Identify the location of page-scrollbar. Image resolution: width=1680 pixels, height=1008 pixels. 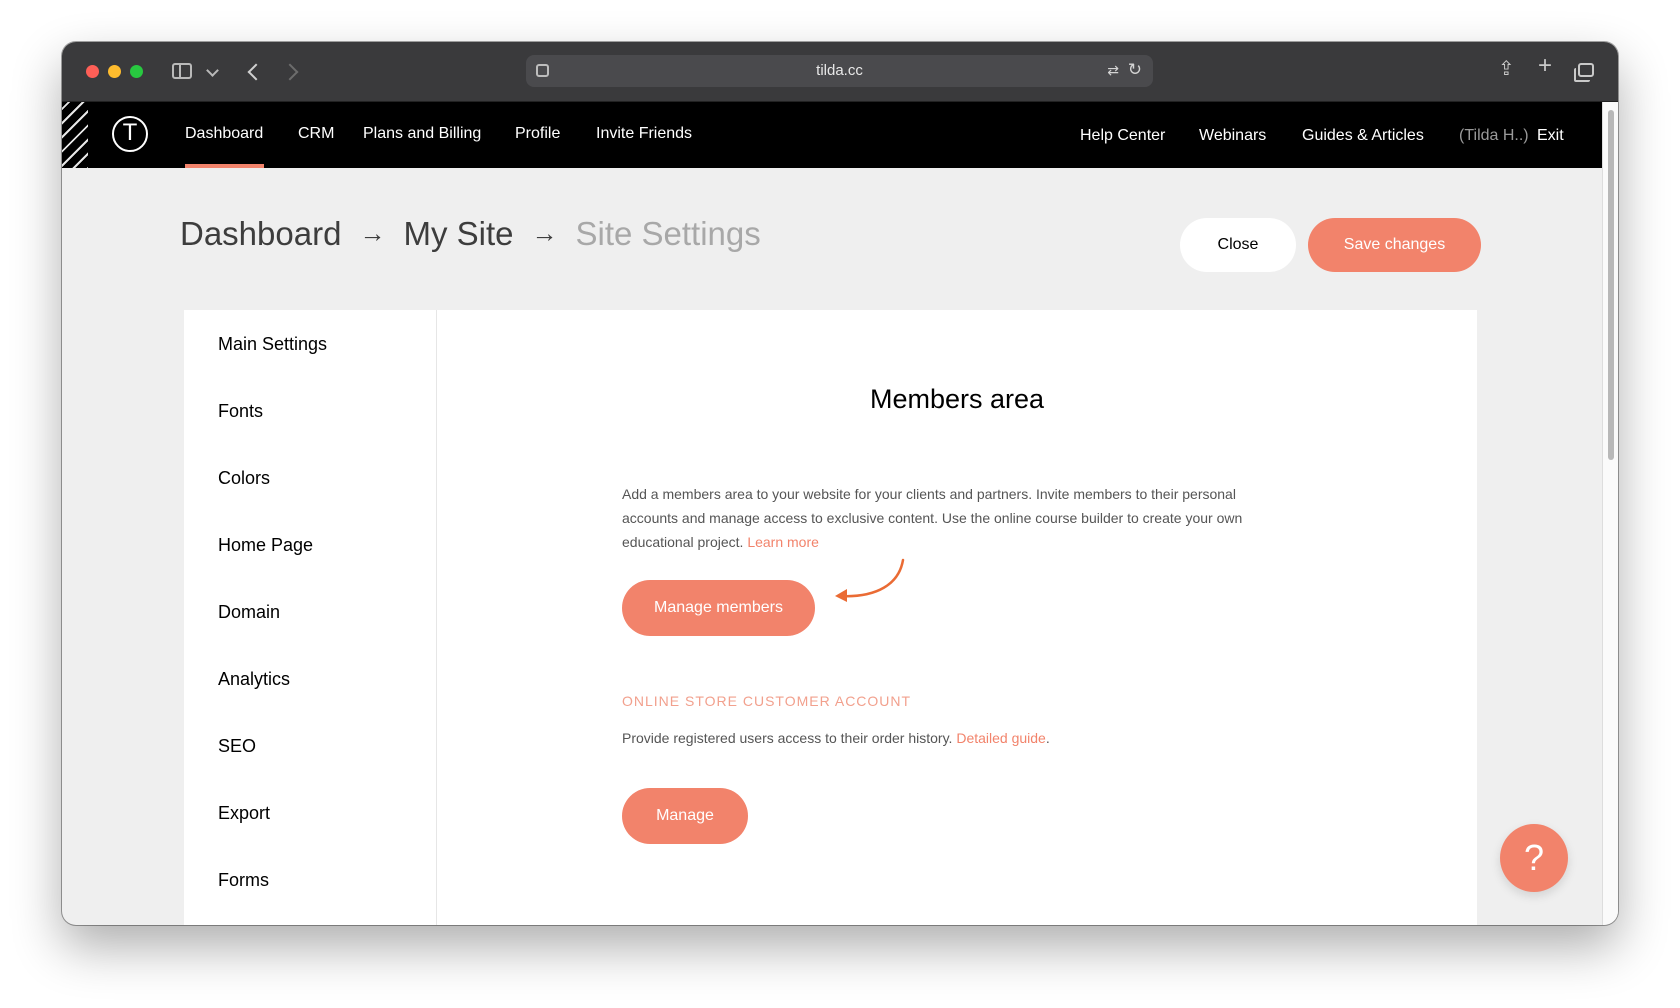
(1610, 513).